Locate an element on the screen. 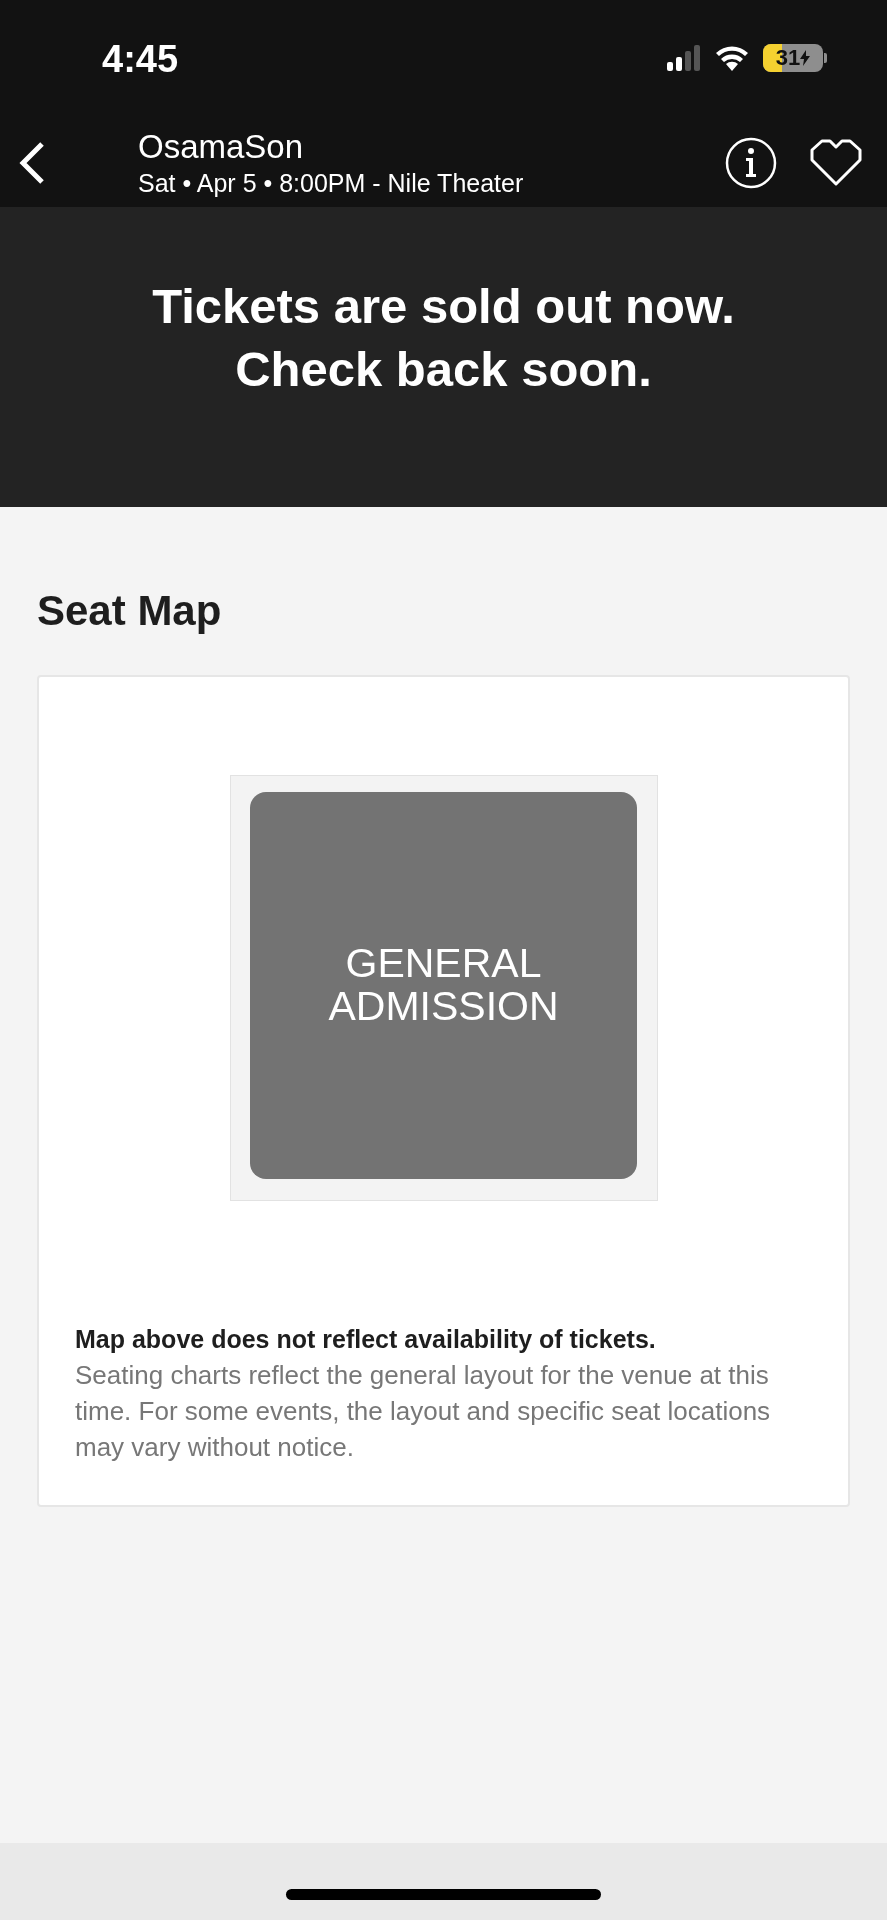  info-icon is located at coordinates (751, 162).